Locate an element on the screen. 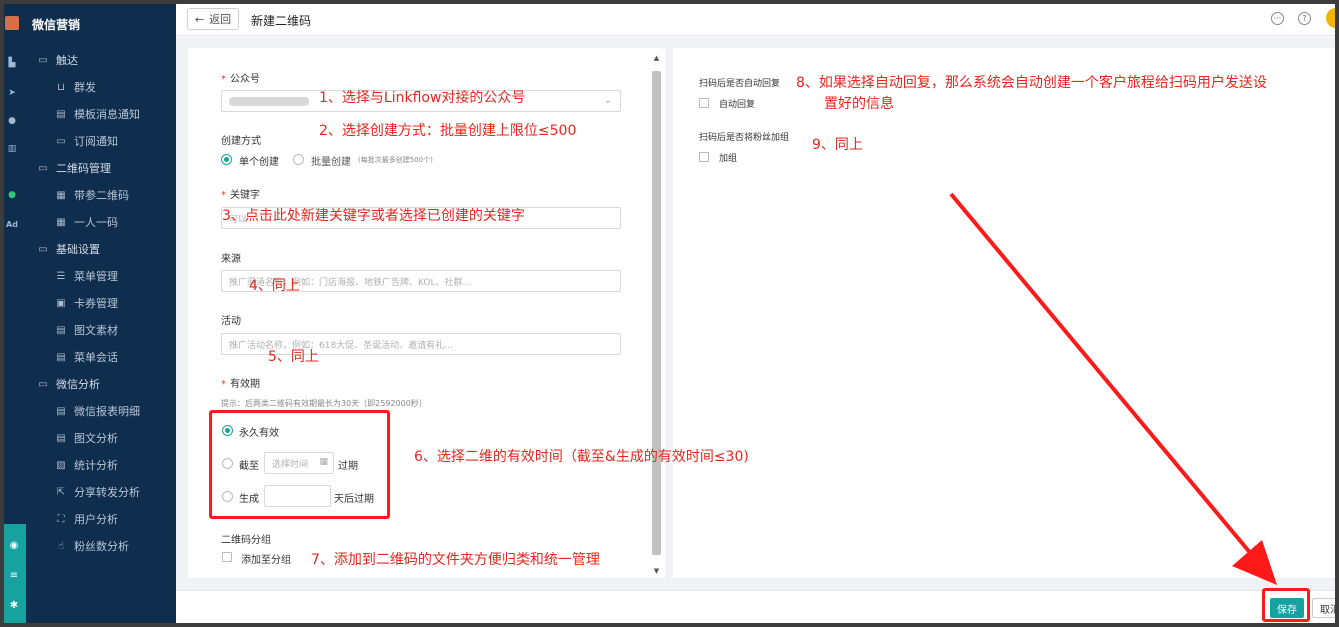 This screenshot has height=627, width=1339. batch-create-note: (每批次最多创建500个) is located at coordinates (395, 160).